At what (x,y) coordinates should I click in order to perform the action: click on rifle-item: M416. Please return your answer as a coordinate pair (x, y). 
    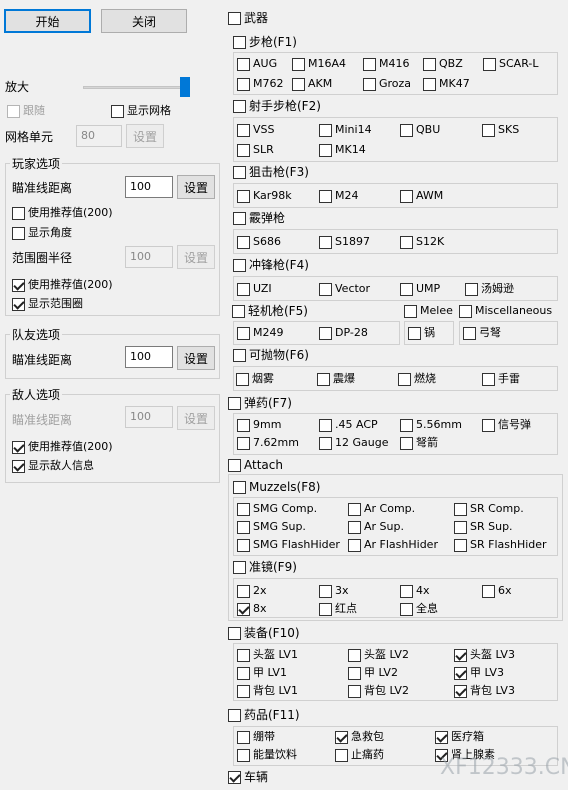
    Looking at the image, I should click on (386, 64).